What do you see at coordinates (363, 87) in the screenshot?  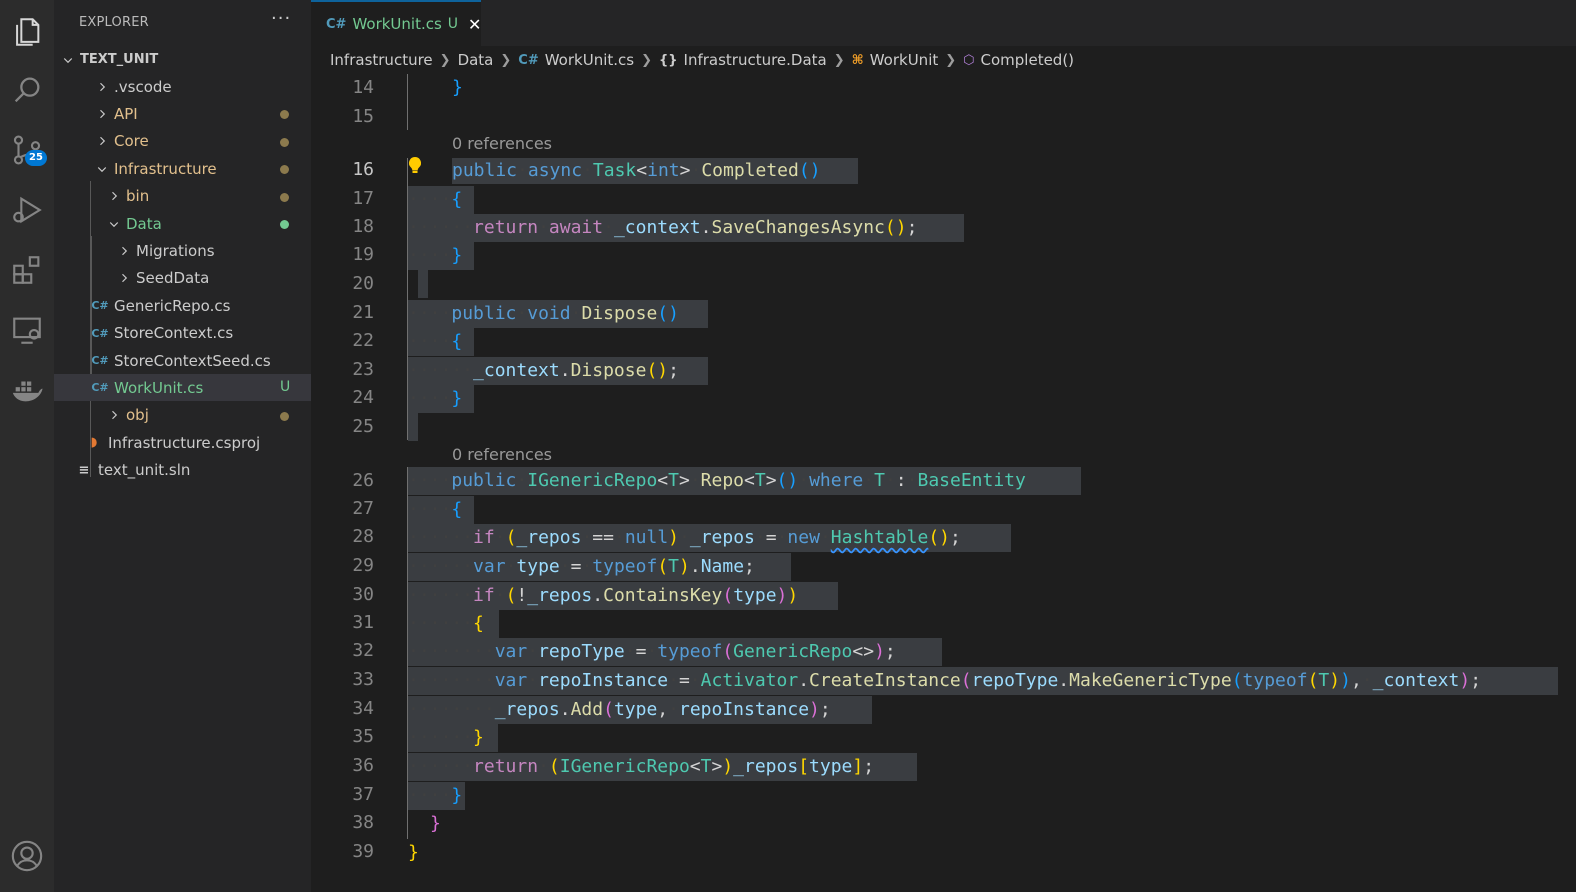 I see `line-number: 14` at bounding box center [363, 87].